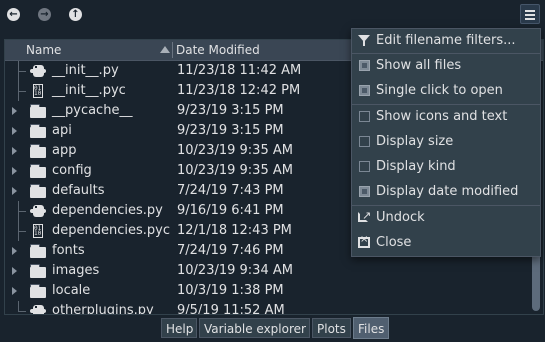 The width and height of the screenshot is (545, 342). I want to click on file-name: images, so click(76, 270).